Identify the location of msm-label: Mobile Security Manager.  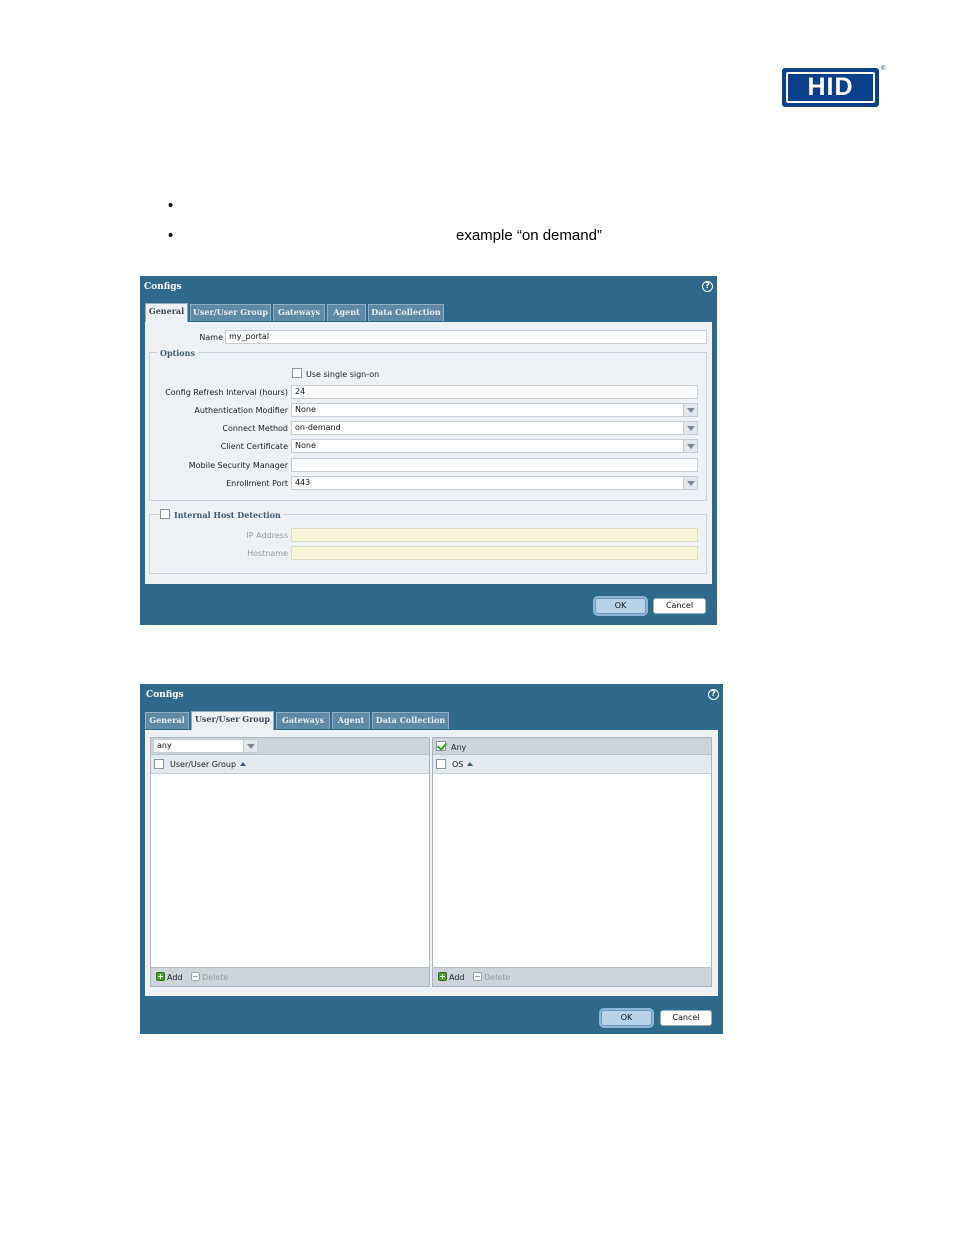
(238, 465).